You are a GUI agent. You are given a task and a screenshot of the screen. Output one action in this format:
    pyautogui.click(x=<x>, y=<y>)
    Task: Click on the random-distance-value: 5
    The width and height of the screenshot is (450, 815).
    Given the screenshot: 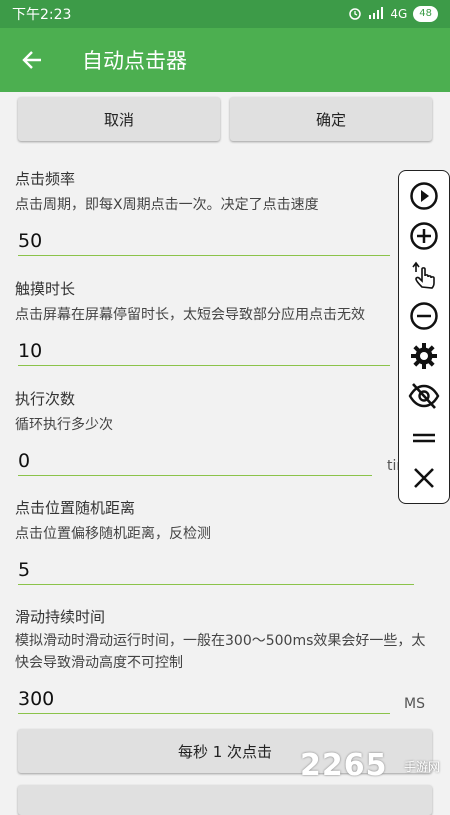 What is the action you would take?
    pyautogui.click(x=24, y=570)
    